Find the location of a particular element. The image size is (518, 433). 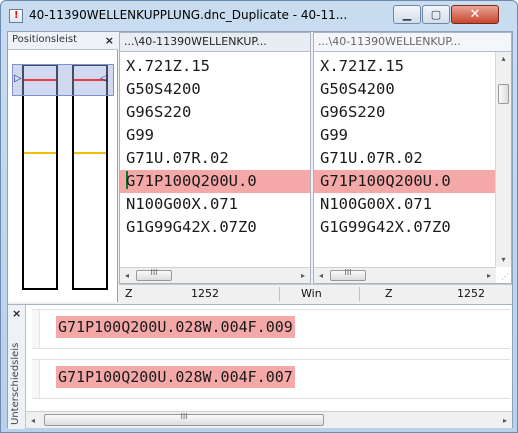

position-bar-close-button: × is located at coordinates (109, 40).